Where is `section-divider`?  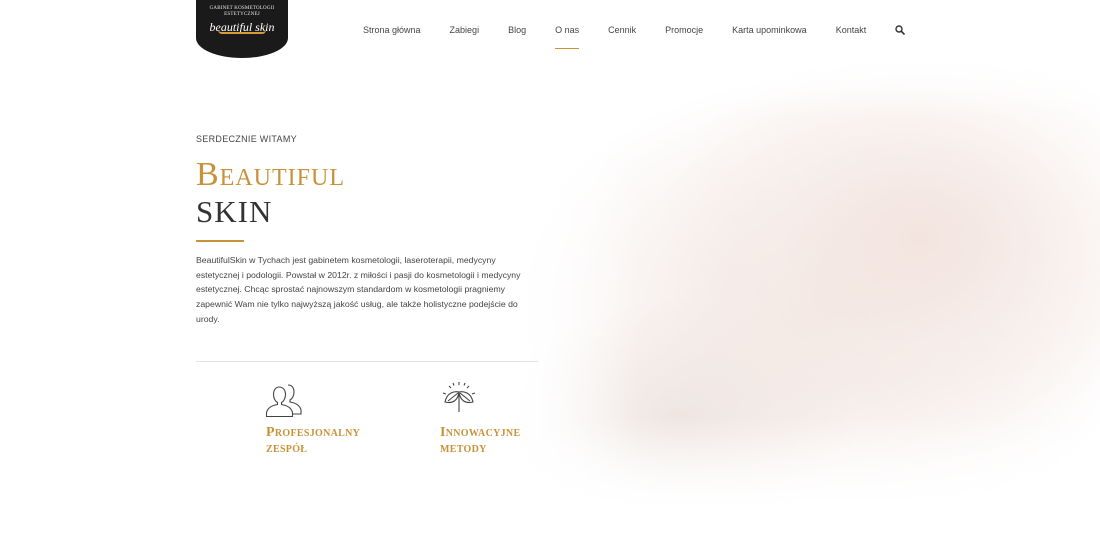 section-divider is located at coordinates (367, 361).